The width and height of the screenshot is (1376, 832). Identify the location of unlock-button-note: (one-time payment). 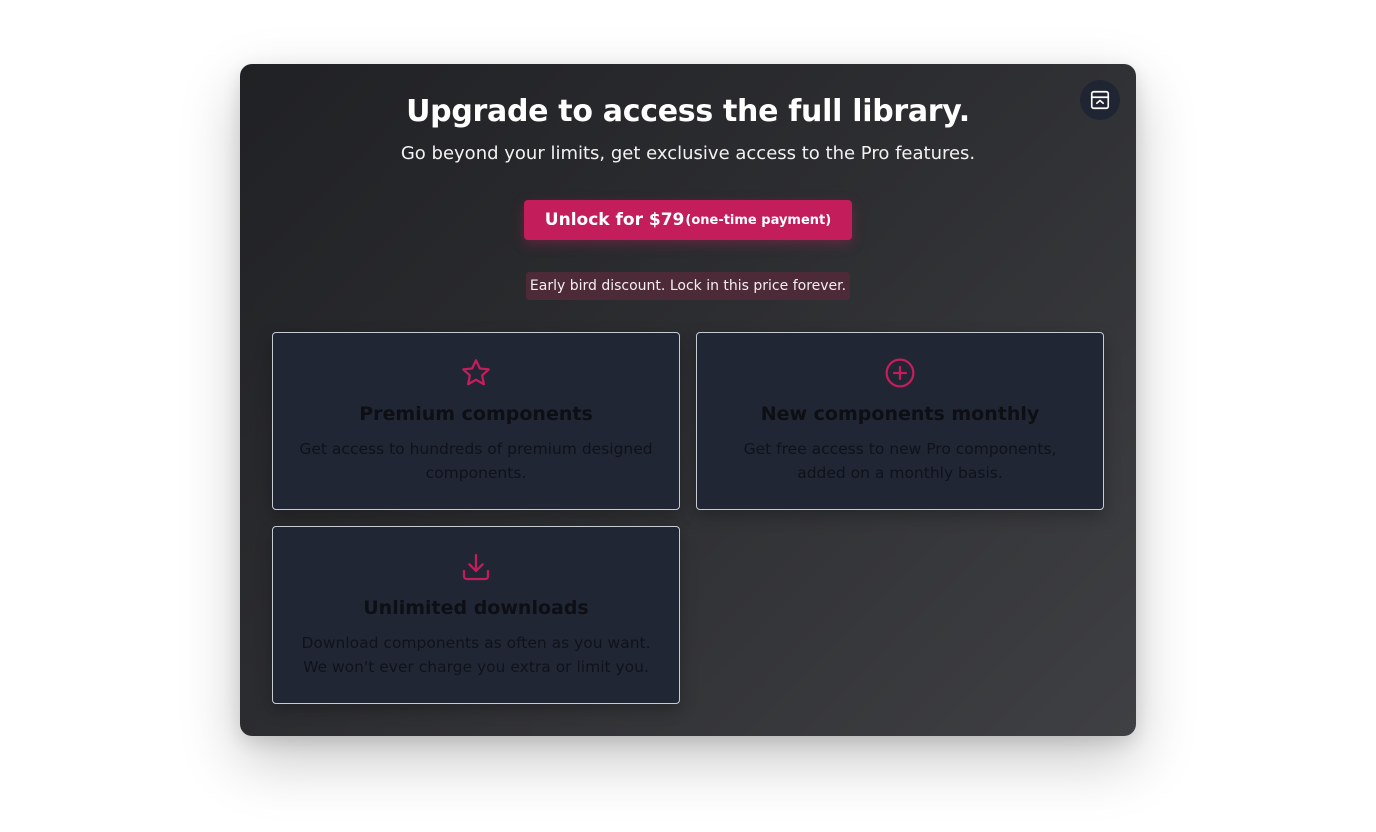
(758, 220).